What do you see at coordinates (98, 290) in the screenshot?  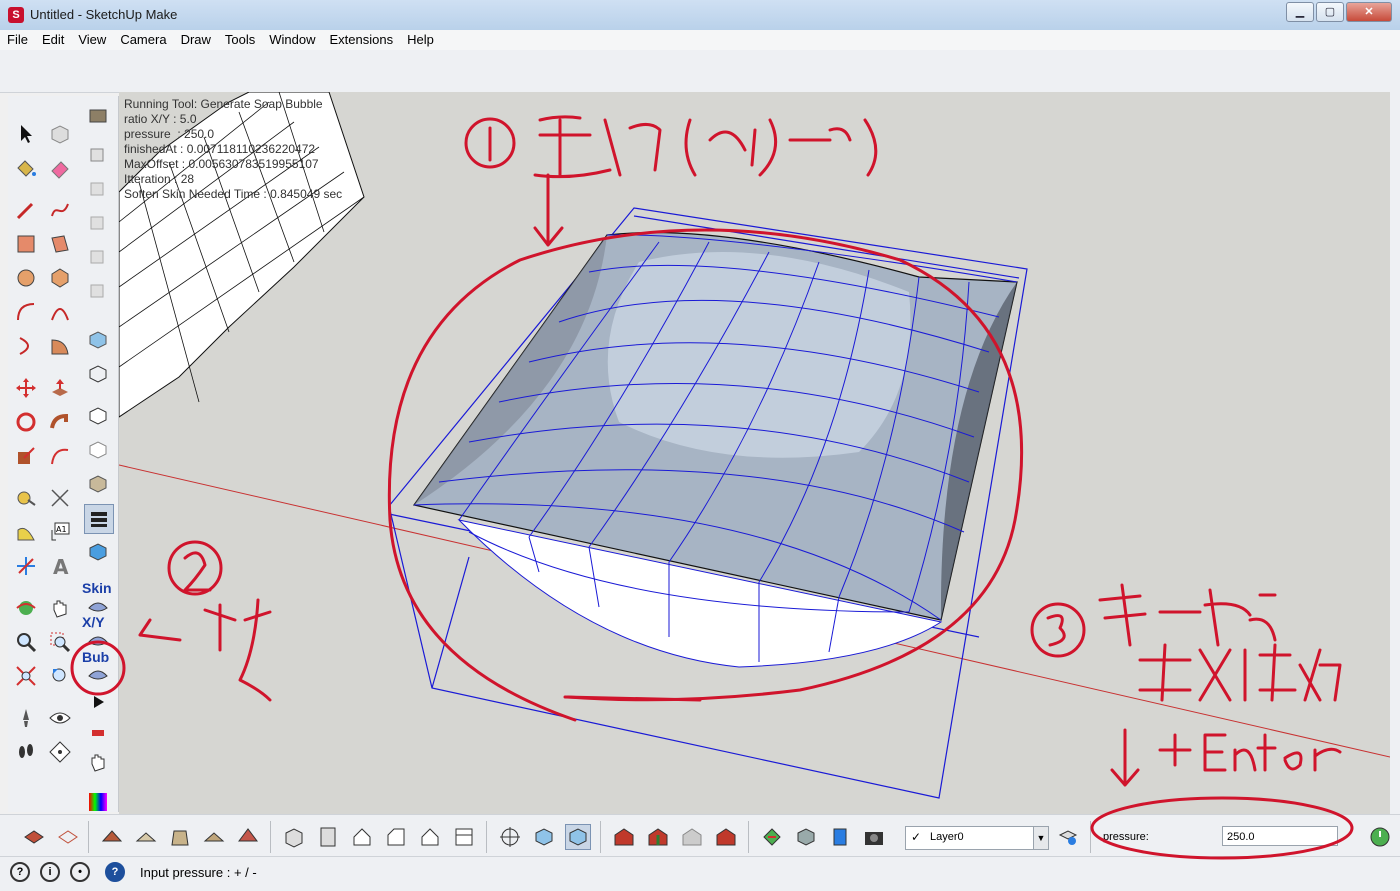 I see `view-back-button` at bounding box center [98, 290].